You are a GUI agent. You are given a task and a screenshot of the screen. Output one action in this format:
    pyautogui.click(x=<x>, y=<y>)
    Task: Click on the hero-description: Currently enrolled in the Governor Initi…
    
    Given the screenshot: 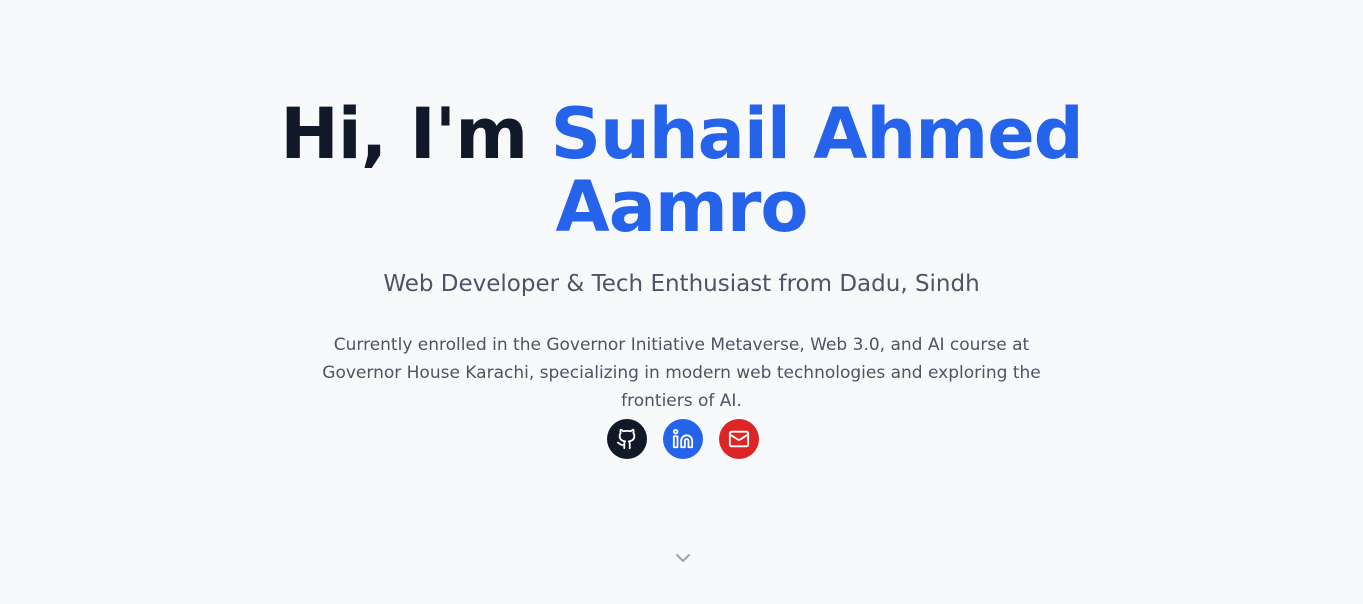 What is the action you would take?
    pyautogui.click(x=681, y=373)
    